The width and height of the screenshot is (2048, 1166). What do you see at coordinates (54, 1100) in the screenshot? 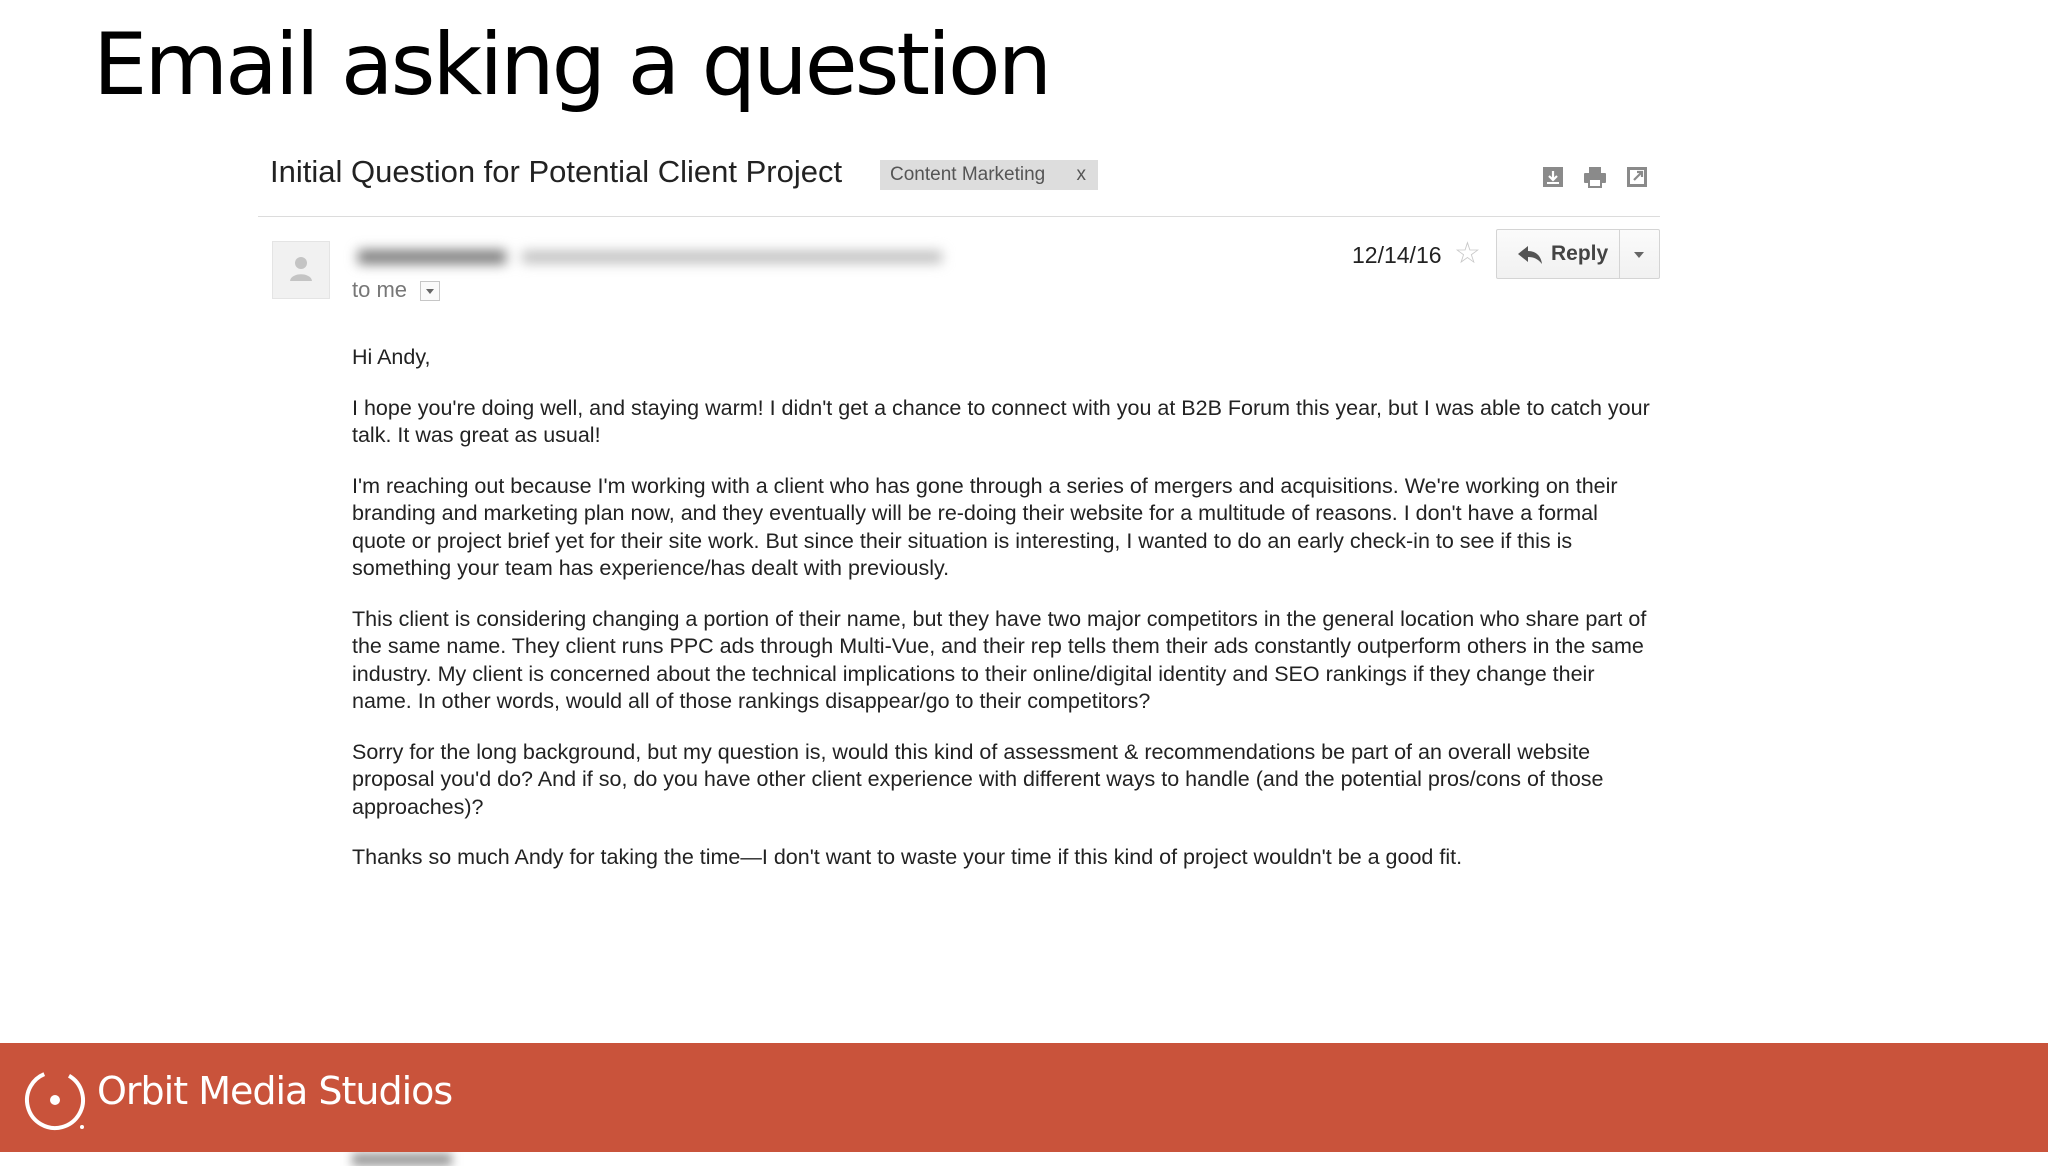
I see `orbit-logo-icon` at bounding box center [54, 1100].